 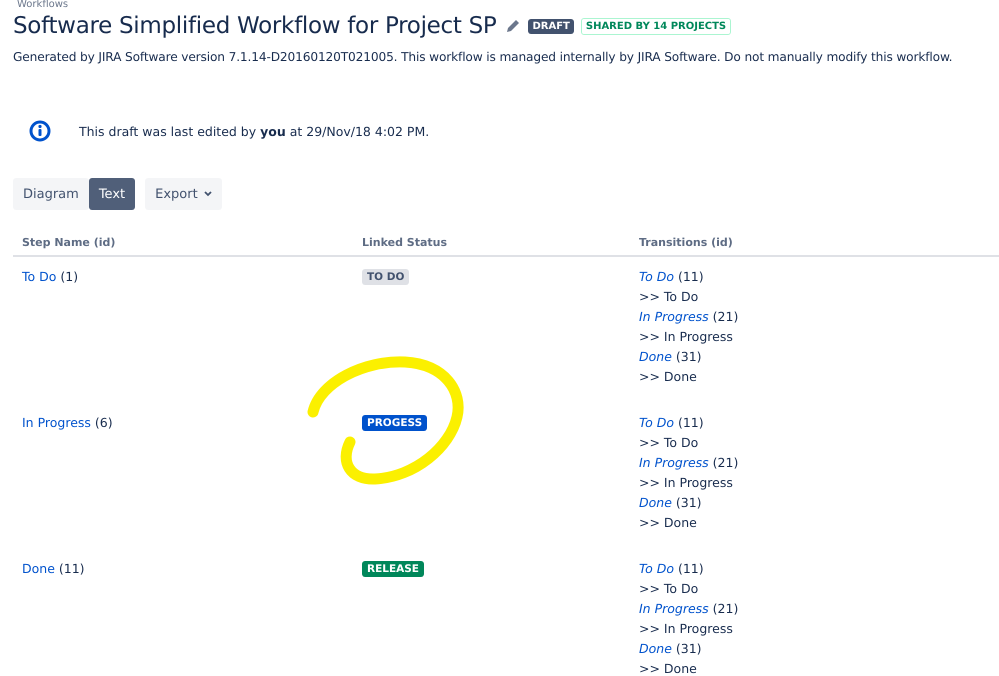 I want to click on status-lozenge: RELEASE, so click(x=393, y=569).